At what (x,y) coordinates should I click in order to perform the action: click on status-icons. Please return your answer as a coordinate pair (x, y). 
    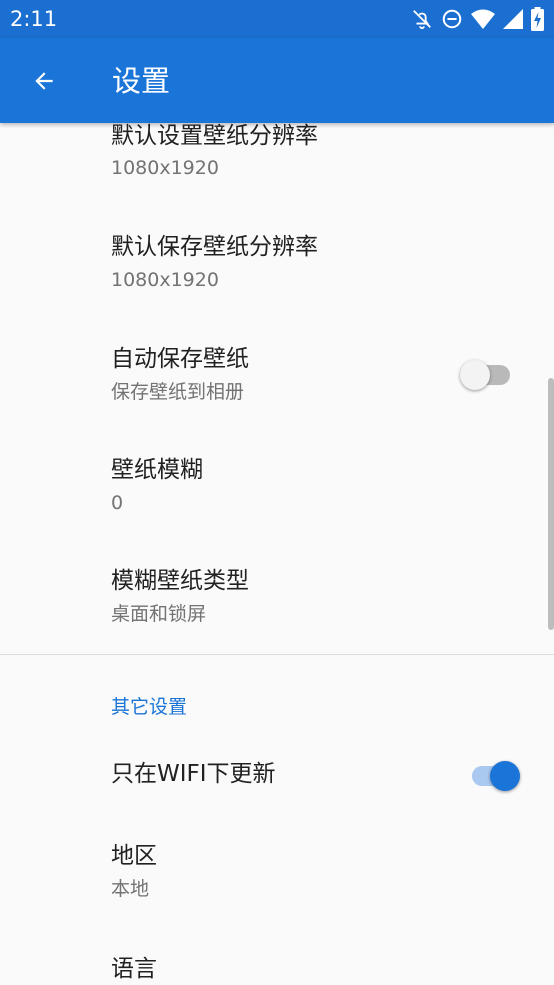
    Looking at the image, I should click on (477, 19).